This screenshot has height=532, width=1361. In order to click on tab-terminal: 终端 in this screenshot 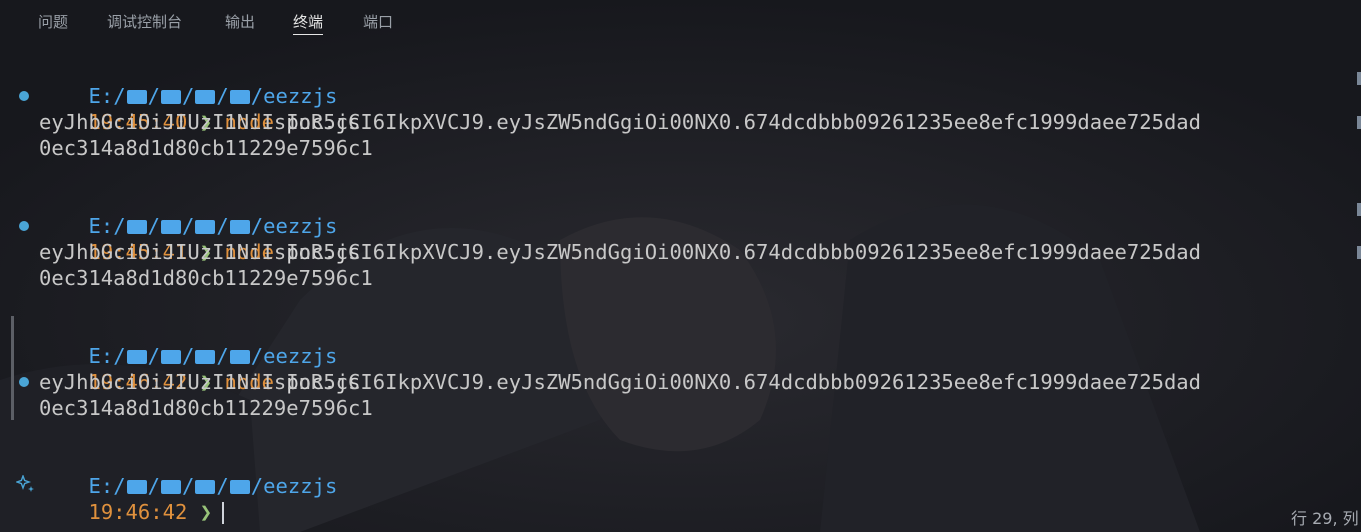, I will do `click(308, 23)`.